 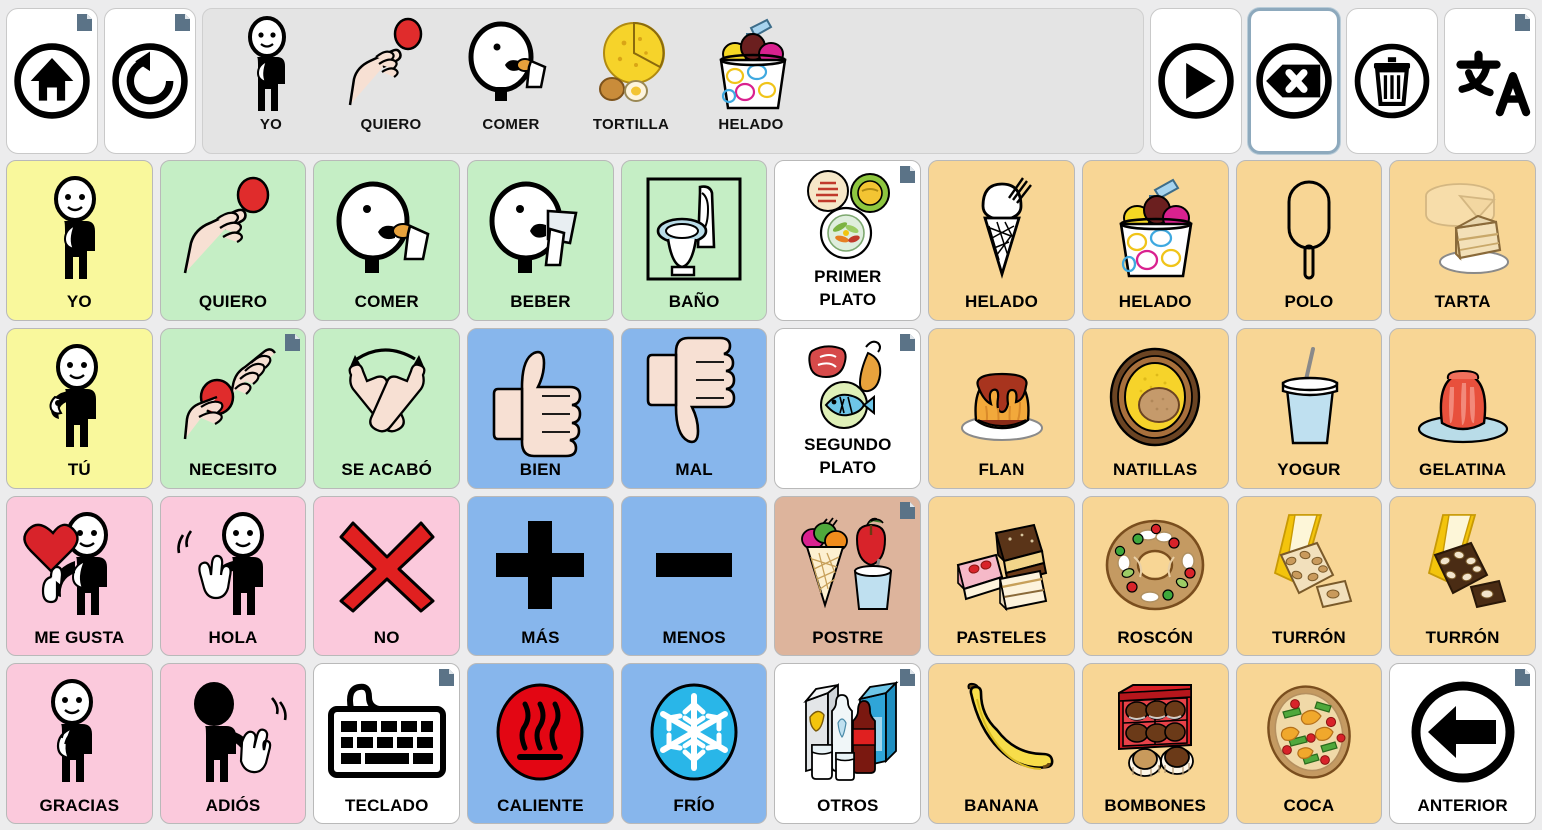 I want to click on keyboard-icon, so click(x=386, y=730).